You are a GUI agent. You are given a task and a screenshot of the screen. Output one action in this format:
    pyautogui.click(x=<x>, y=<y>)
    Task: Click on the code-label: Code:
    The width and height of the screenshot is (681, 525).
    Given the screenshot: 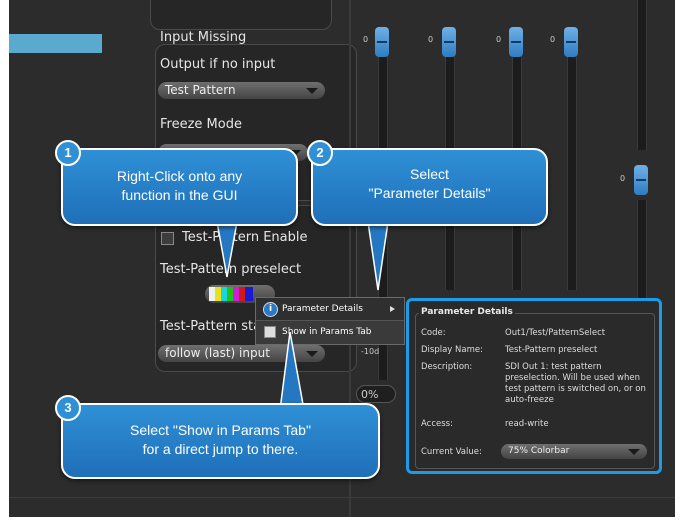 What is the action you would take?
    pyautogui.click(x=433, y=333)
    